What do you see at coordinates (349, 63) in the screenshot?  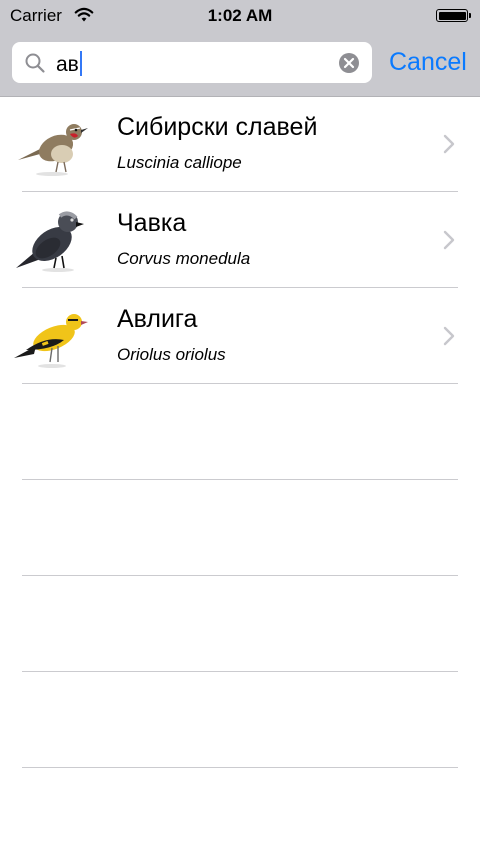 I see `clear-icon` at bounding box center [349, 63].